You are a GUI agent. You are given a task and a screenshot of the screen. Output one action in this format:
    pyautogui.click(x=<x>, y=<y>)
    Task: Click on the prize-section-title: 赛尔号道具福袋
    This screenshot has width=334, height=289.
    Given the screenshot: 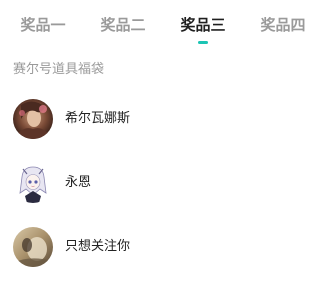 What is the action you would take?
    pyautogui.click(x=59, y=69)
    